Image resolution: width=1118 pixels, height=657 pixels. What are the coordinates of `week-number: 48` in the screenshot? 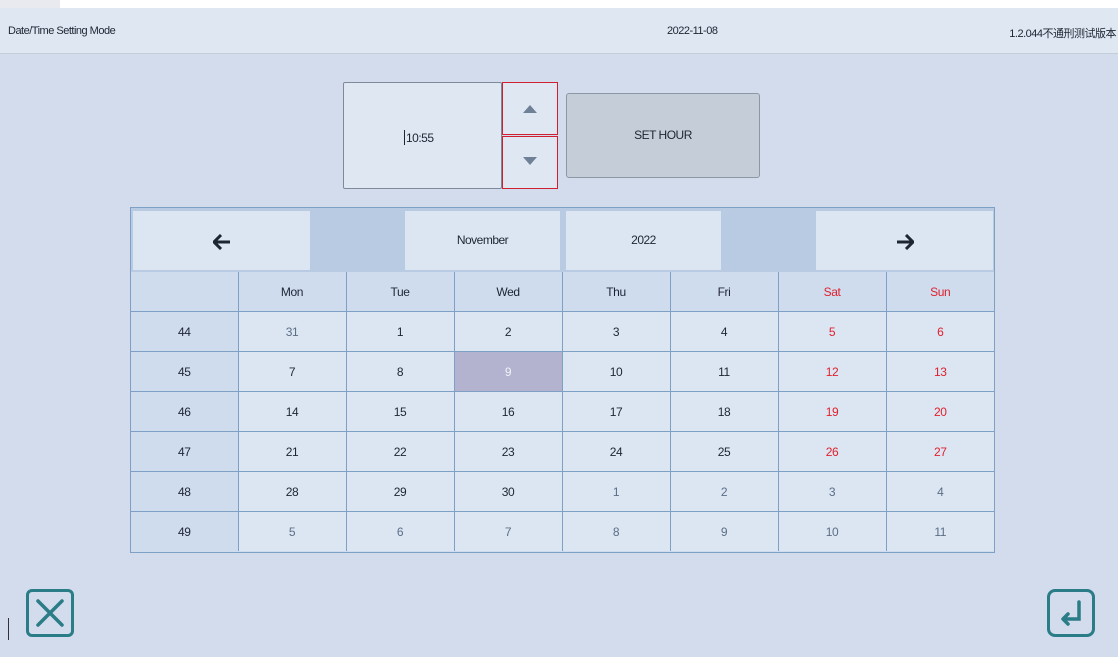 It's located at (185, 491).